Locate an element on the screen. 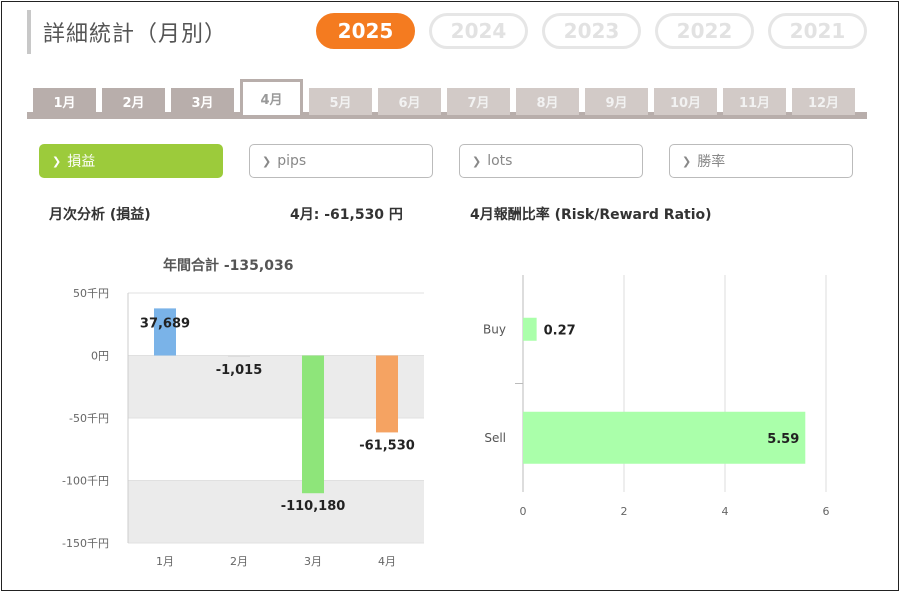 This screenshot has height=592, width=900. metric-label: 損益 is located at coordinates (81, 162).